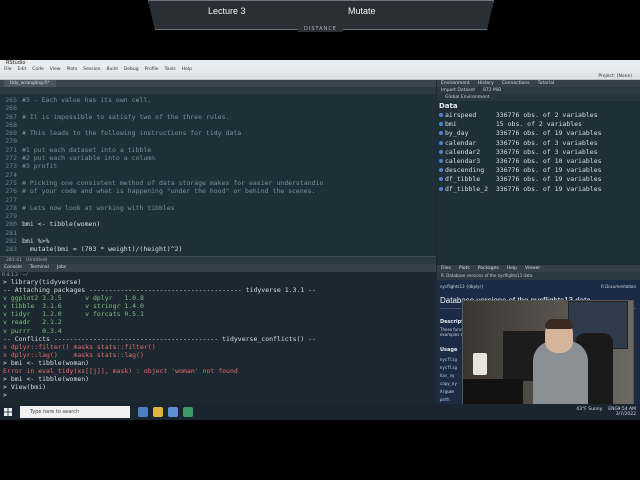 The height and width of the screenshot is (480, 640). Describe the element at coordinates (546, 83) in the screenshot. I see `tab-tutorial: Tutorial` at that location.